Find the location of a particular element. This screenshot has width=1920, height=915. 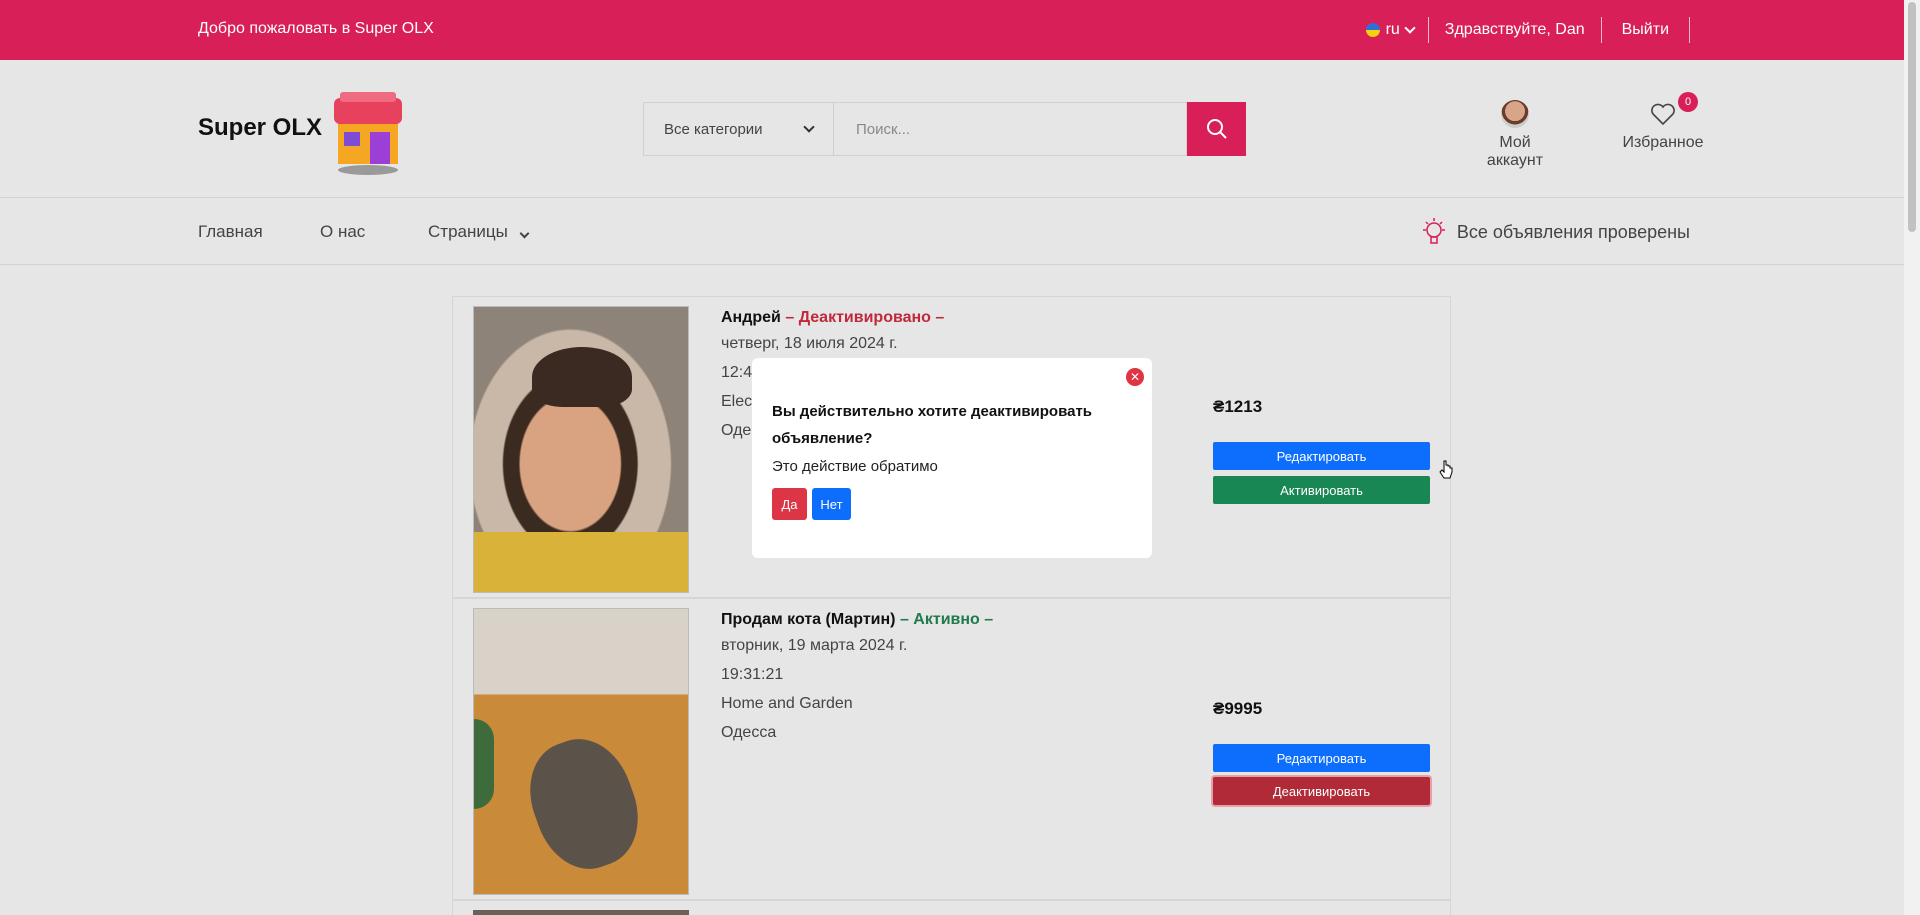

welcome-text: Добро пожаловать в Super OLX is located at coordinates (316, 28).